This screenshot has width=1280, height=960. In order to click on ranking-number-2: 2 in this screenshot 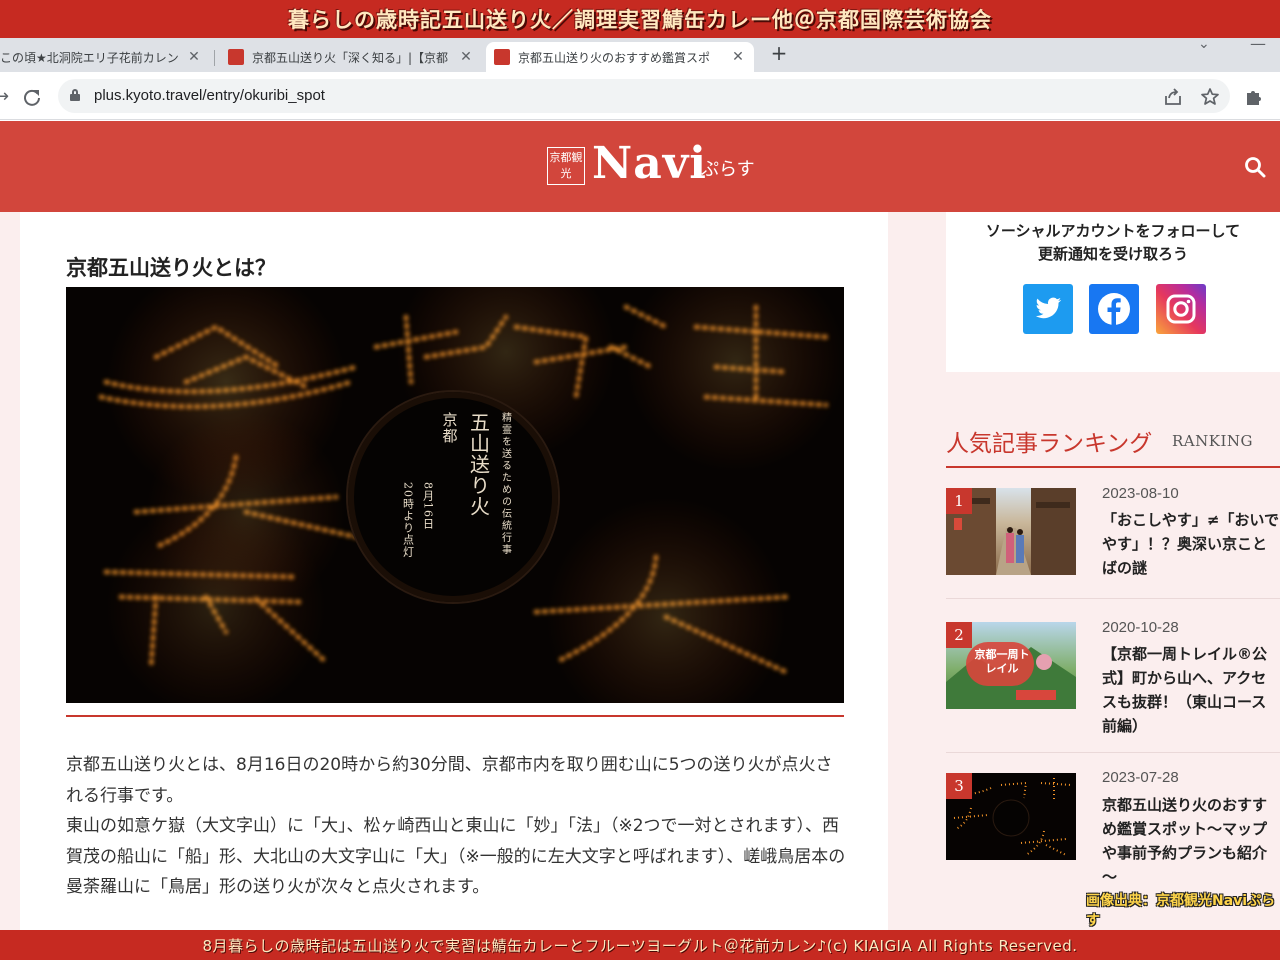, I will do `click(959, 635)`.